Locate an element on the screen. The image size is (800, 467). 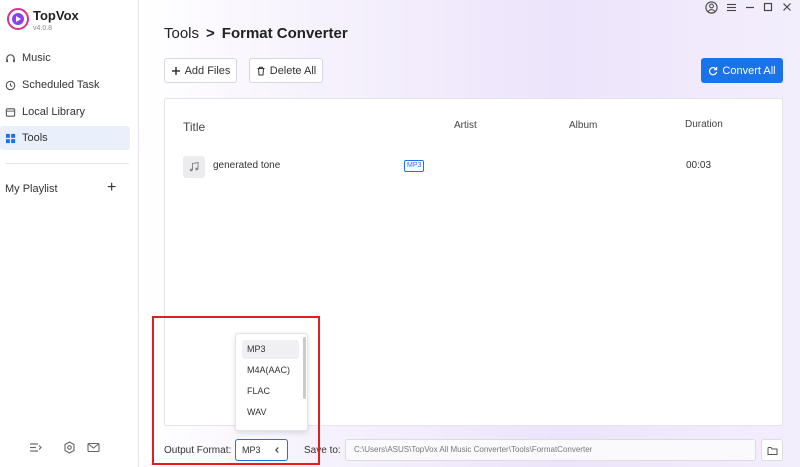
playlist-heading: My Playlist is located at coordinates (31, 189).